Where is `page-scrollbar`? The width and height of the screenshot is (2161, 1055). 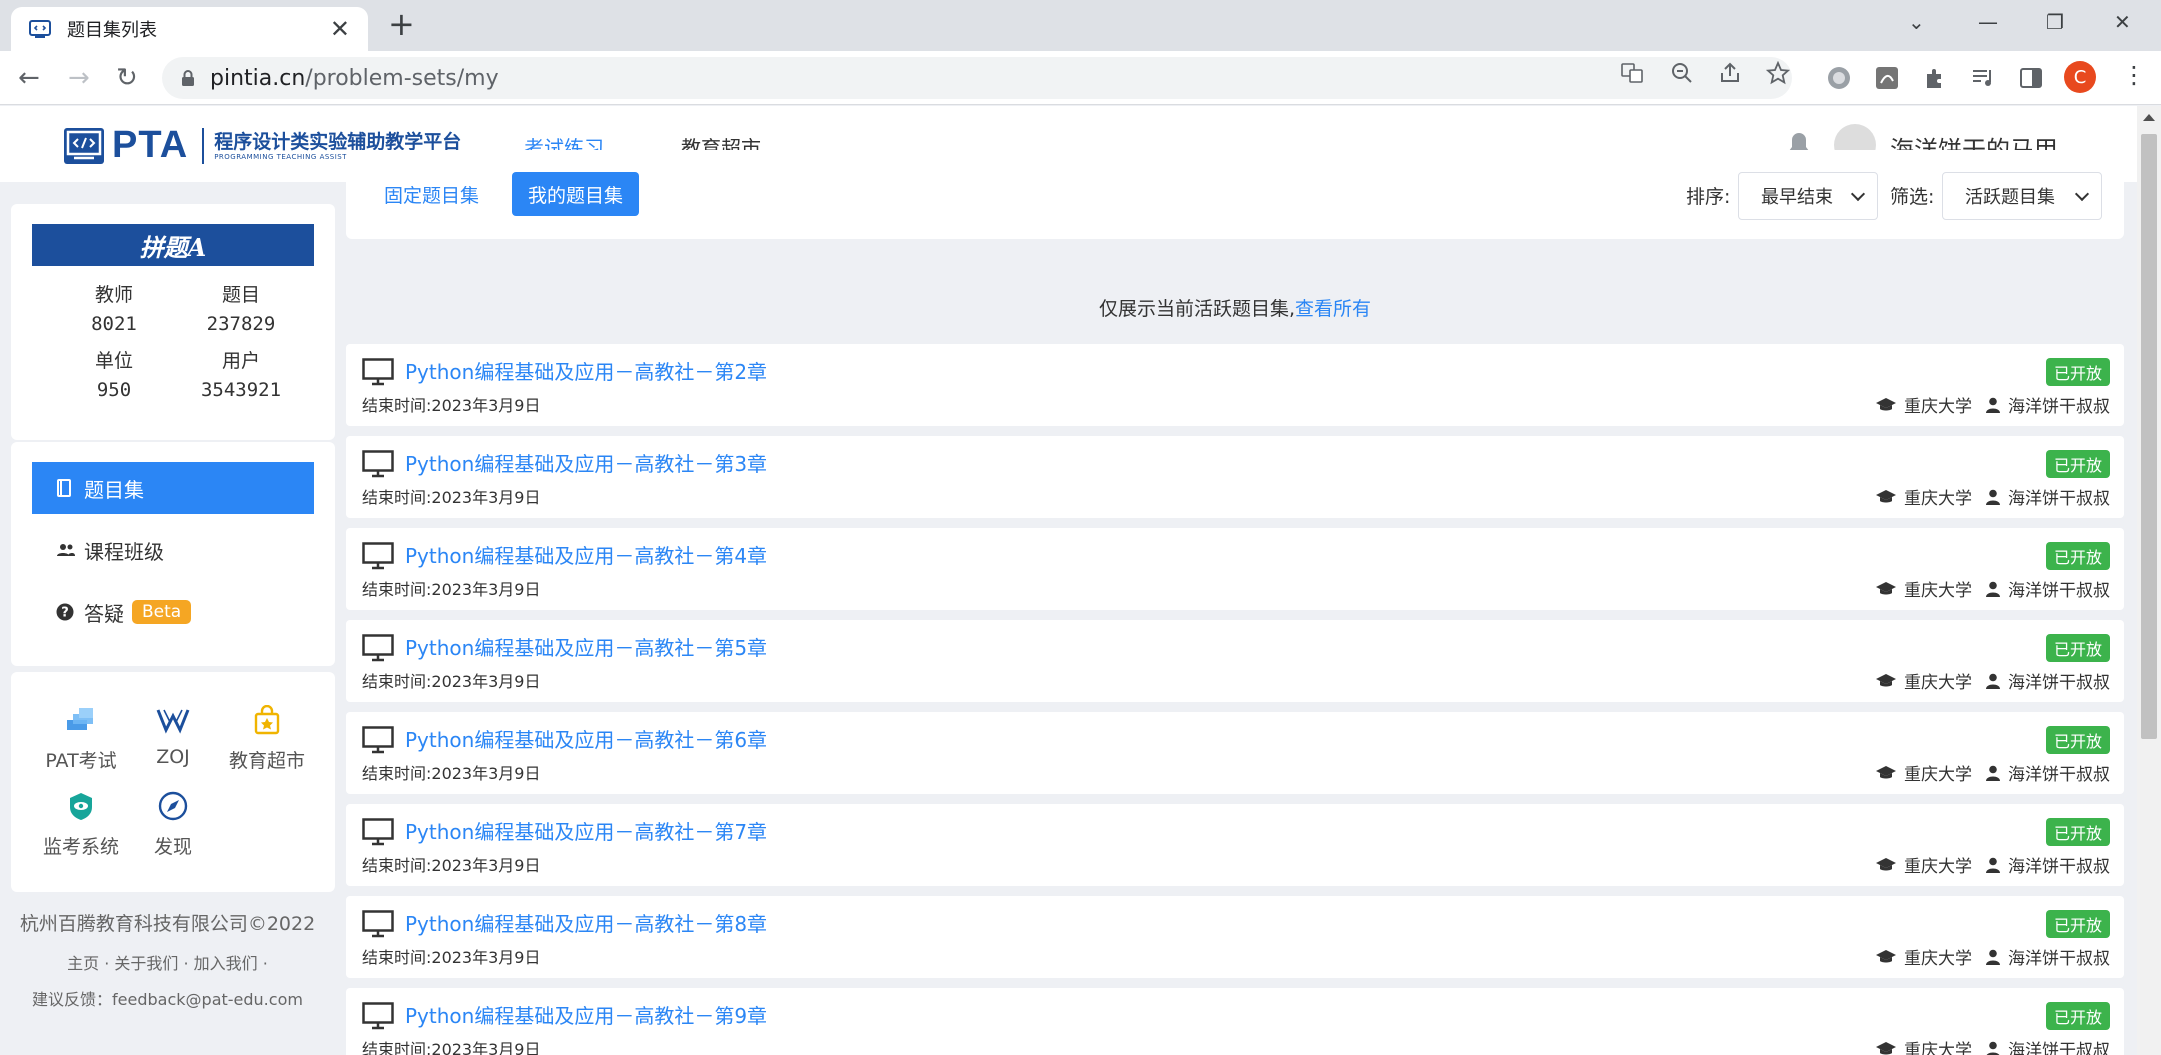
page-scrollbar is located at coordinates (2149, 580).